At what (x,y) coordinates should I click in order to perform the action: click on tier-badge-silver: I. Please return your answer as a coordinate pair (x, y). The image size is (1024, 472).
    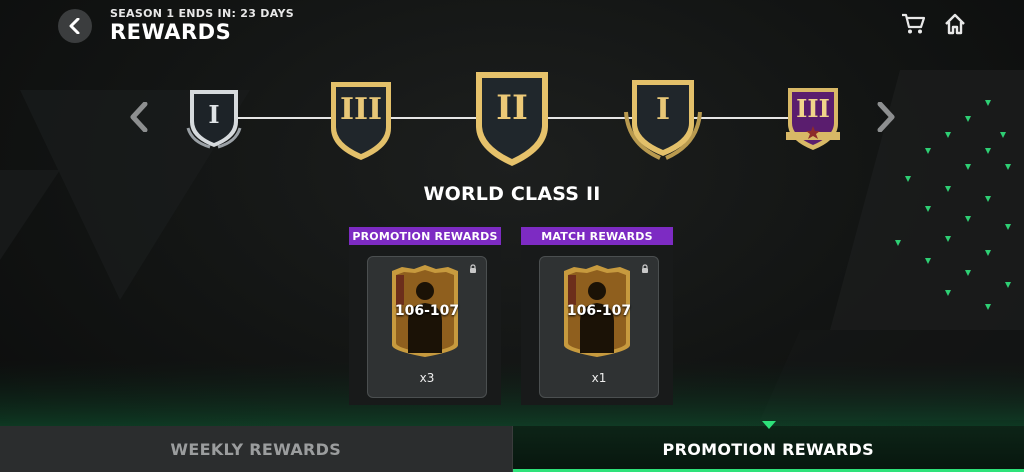
    Looking at the image, I should click on (214, 117).